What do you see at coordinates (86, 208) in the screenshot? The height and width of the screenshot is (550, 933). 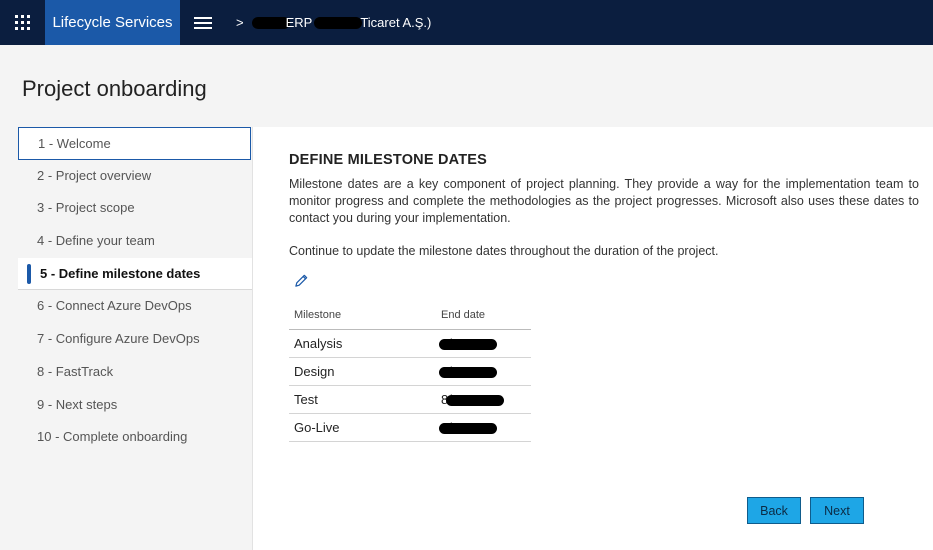 I see `step-label: 3 - Project scope` at bounding box center [86, 208].